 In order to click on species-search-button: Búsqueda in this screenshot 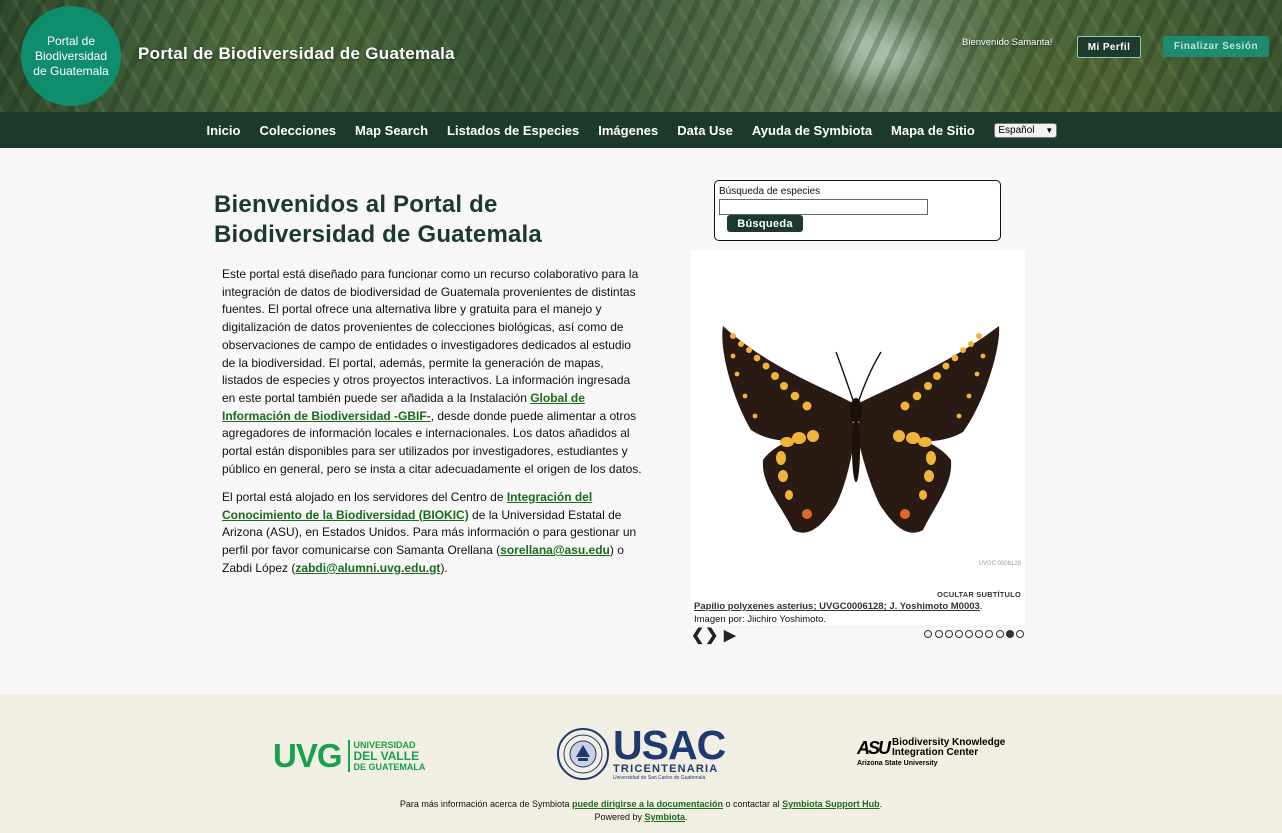, I will do `click(765, 223)`.